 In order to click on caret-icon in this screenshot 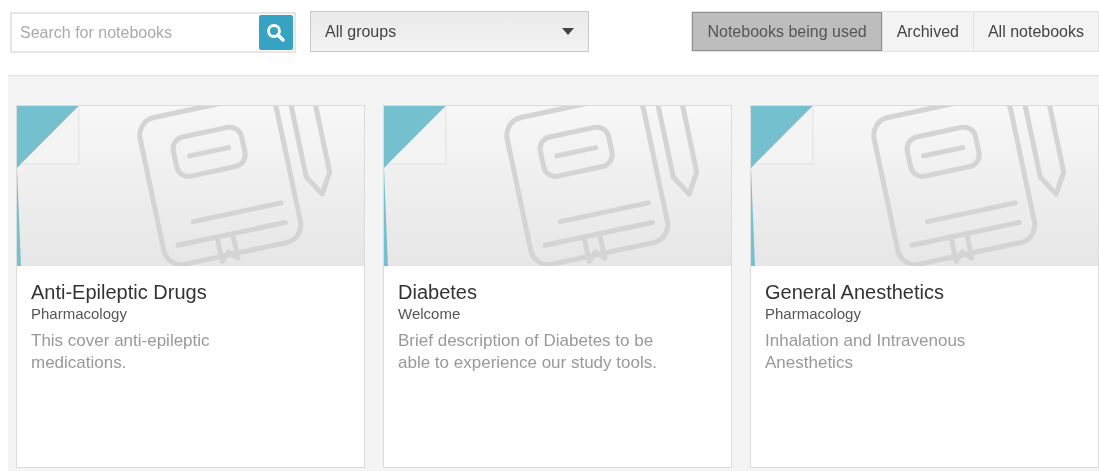, I will do `click(568, 31)`.